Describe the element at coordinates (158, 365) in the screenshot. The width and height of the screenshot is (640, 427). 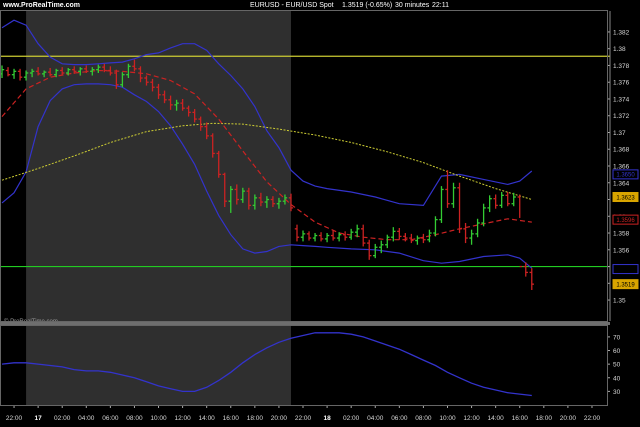
I see `shaded-session-oscillator` at that location.